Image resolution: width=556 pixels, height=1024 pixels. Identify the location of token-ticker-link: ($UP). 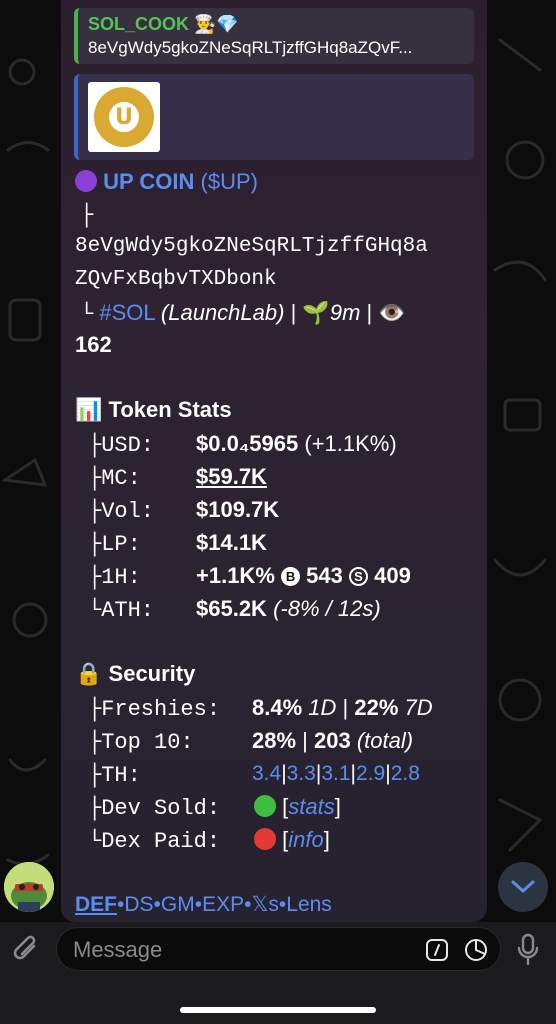
(229, 181).